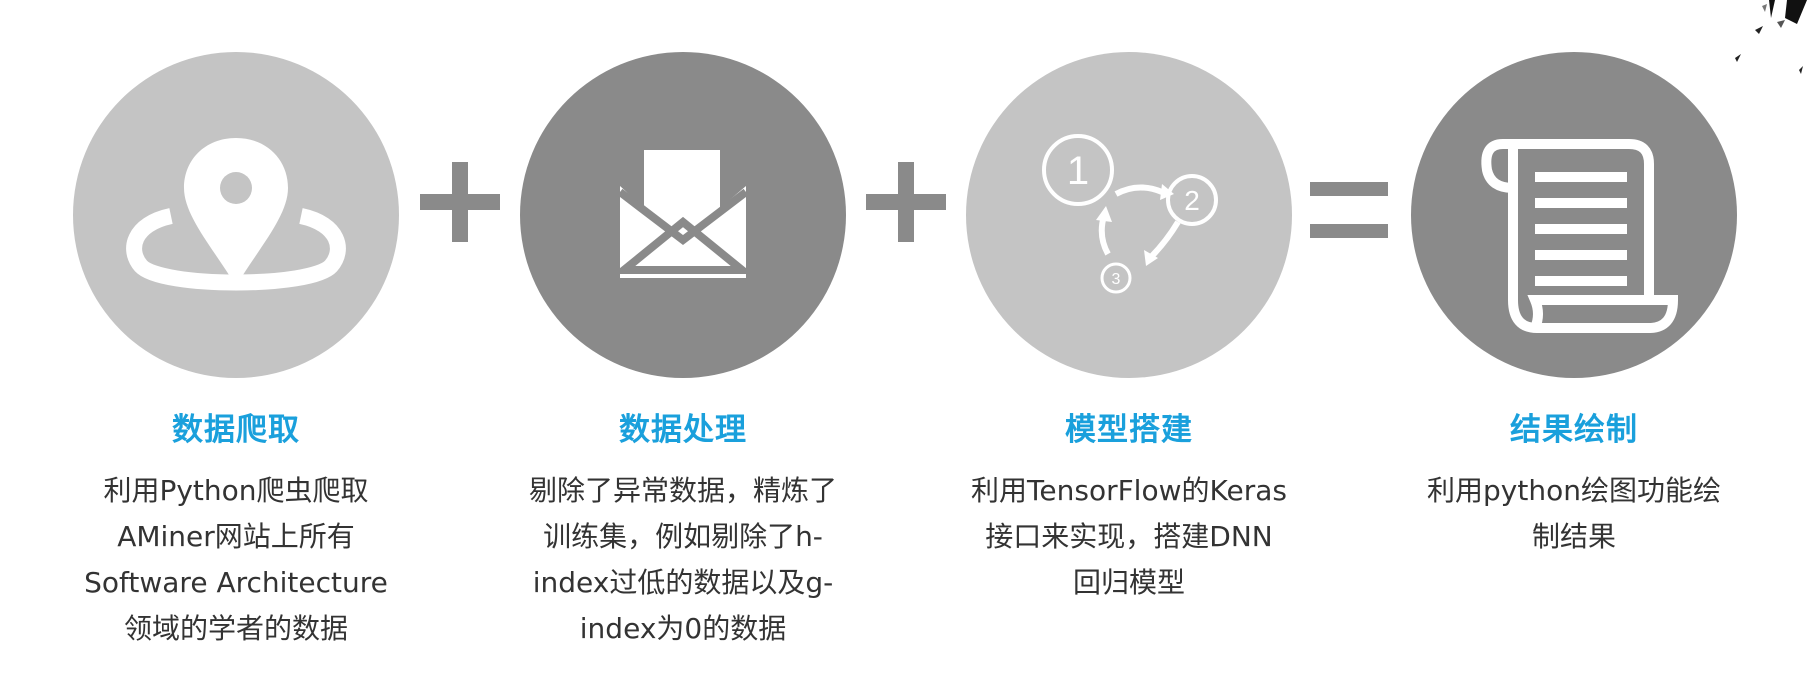 The width and height of the screenshot is (1807, 679). Describe the element at coordinates (1129, 430) in the screenshot. I see `step-title: 模型搭建` at that location.